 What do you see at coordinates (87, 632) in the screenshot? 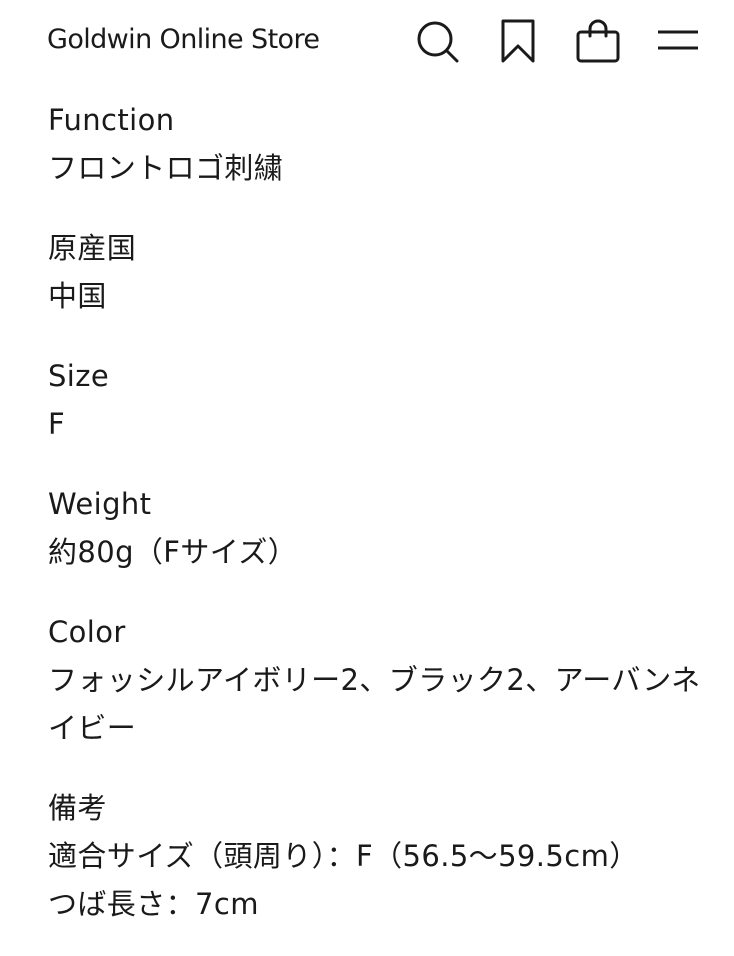
I see `spec-label: Color` at bounding box center [87, 632].